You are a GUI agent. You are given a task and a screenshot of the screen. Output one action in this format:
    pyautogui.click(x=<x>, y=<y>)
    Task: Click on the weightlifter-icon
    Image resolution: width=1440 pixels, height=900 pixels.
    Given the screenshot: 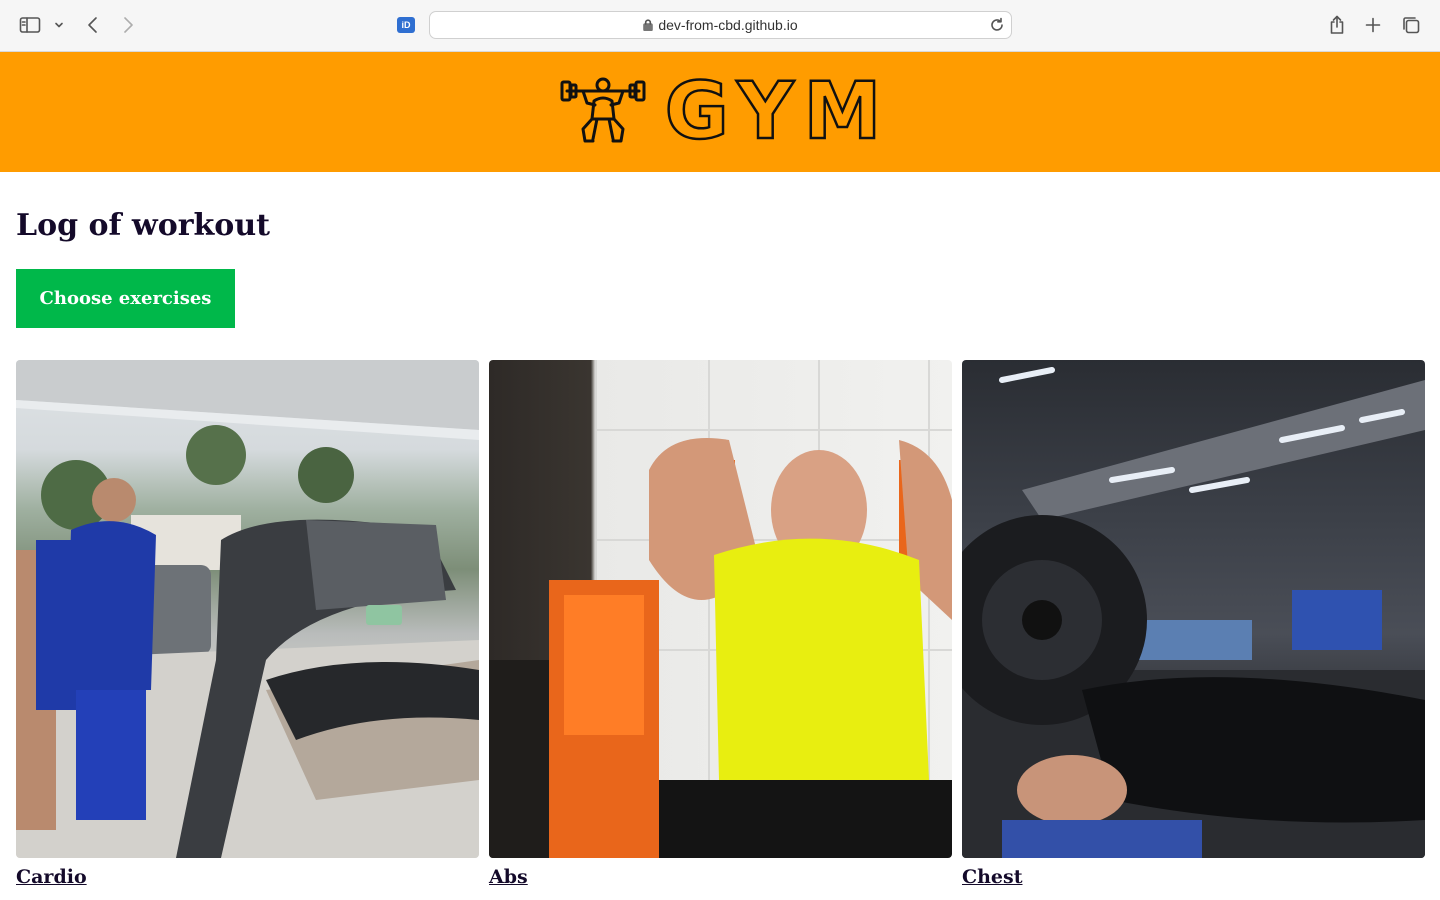 What is the action you would take?
    pyautogui.click(x=603, y=112)
    